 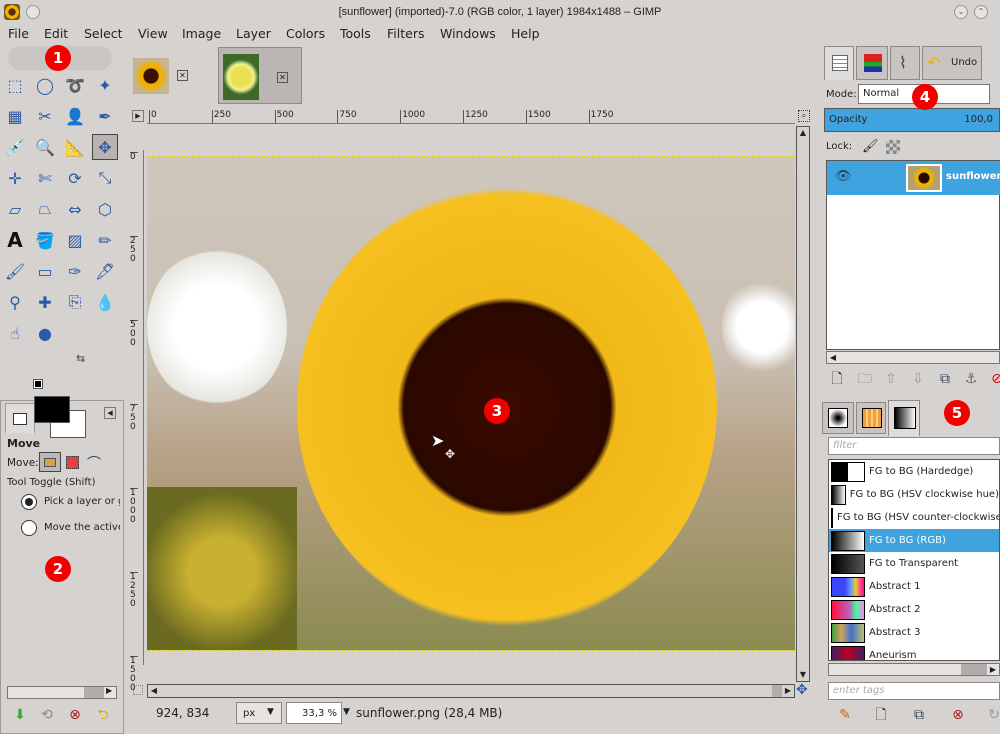 What do you see at coordinates (865, 379) in the screenshot?
I see `new-layer-group-icon: 🗀` at bounding box center [865, 379].